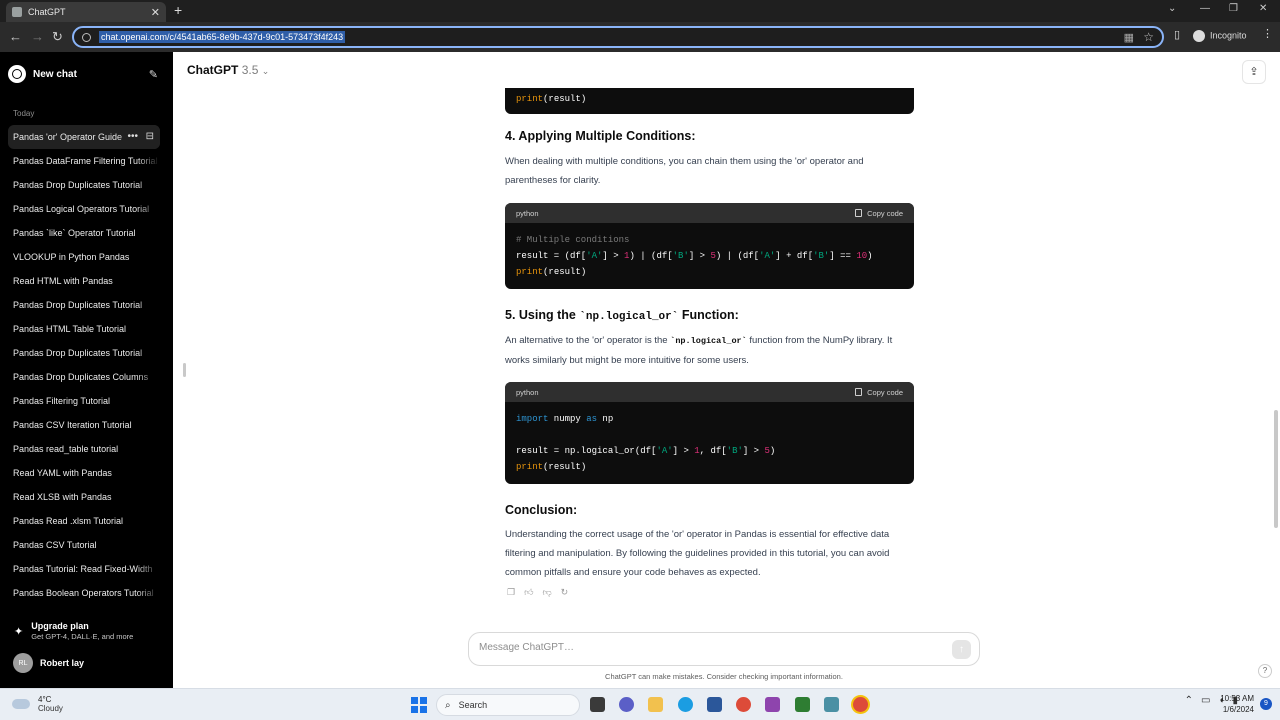 The image size is (1280, 720). Describe the element at coordinates (508, 705) in the screenshot. I see `taskbar-search: ⌕ Search` at that location.